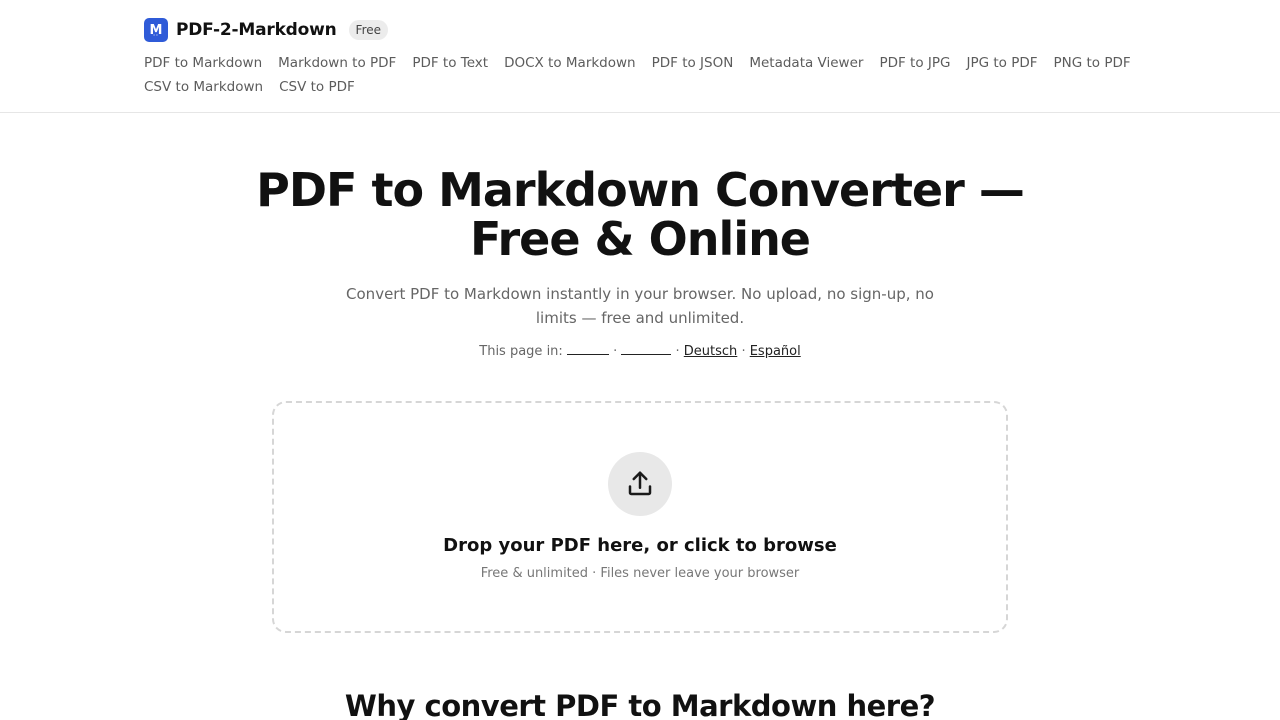 The image size is (1280, 720). What do you see at coordinates (806, 63) in the screenshot?
I see `nav-item-metadata-viewer: Metadata Viewer` at bounding box center [806, 63].